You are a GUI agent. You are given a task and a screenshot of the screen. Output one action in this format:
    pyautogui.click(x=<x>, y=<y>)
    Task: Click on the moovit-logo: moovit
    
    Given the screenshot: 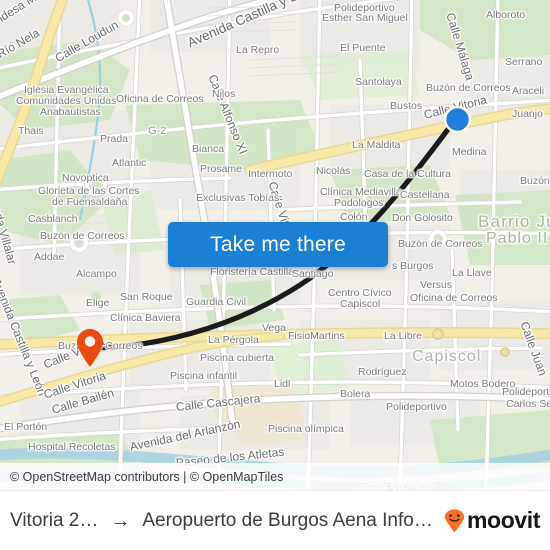 What is the action you would take?
    pyautogui.click(x=492, y=520)
    